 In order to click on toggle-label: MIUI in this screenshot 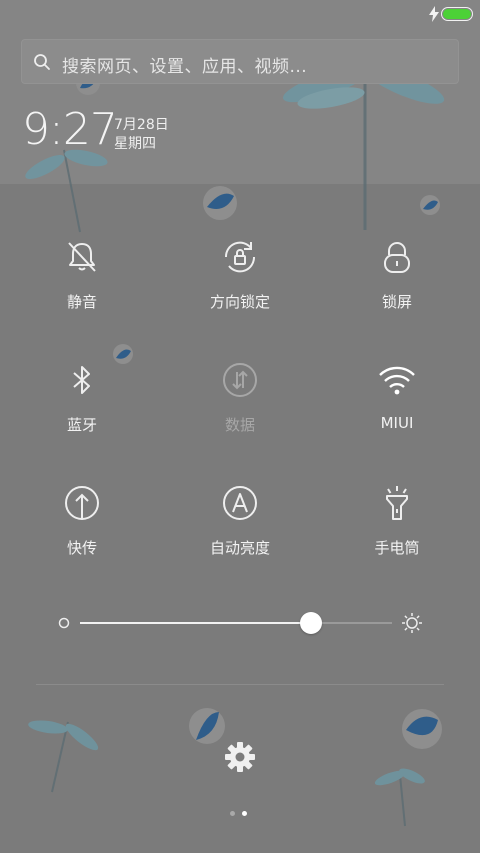, I will do `click(397, 423)`.